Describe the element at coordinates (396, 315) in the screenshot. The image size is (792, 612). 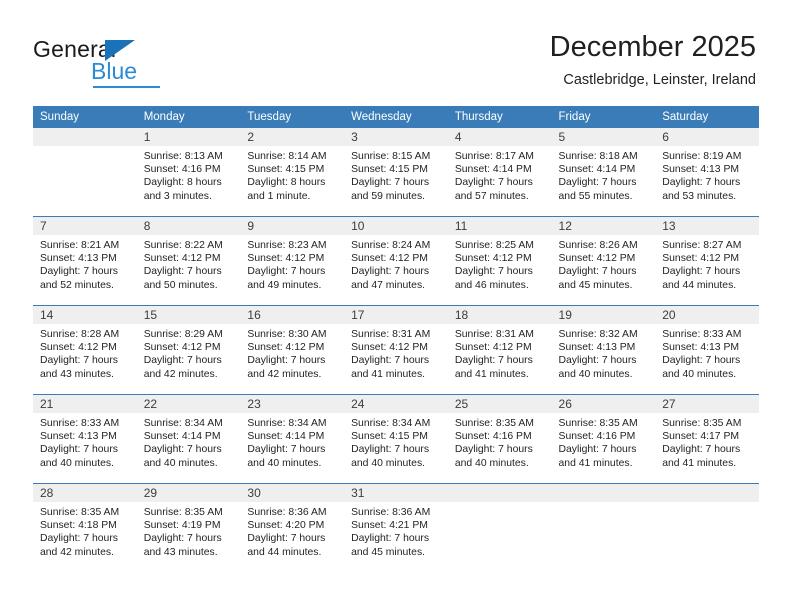
I see `day-number: 17` at that location.